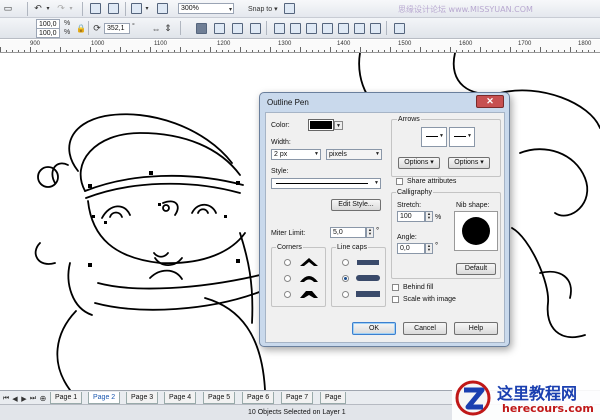 Image resolution: width=600 pixels, height=420 pixels. Describe the element at coordinates (375, 28) in the screenshot. I see `create-boundary-icon` at that location.